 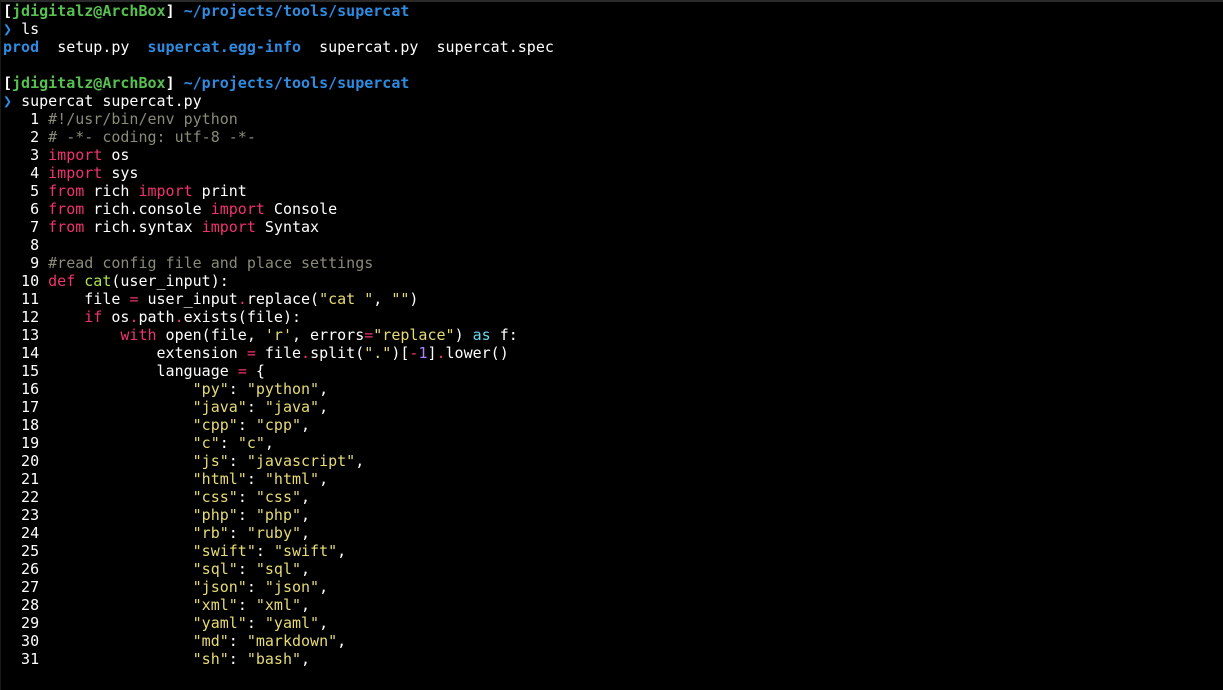 I want to click on line-number: 1, so click(x=21, y=119).